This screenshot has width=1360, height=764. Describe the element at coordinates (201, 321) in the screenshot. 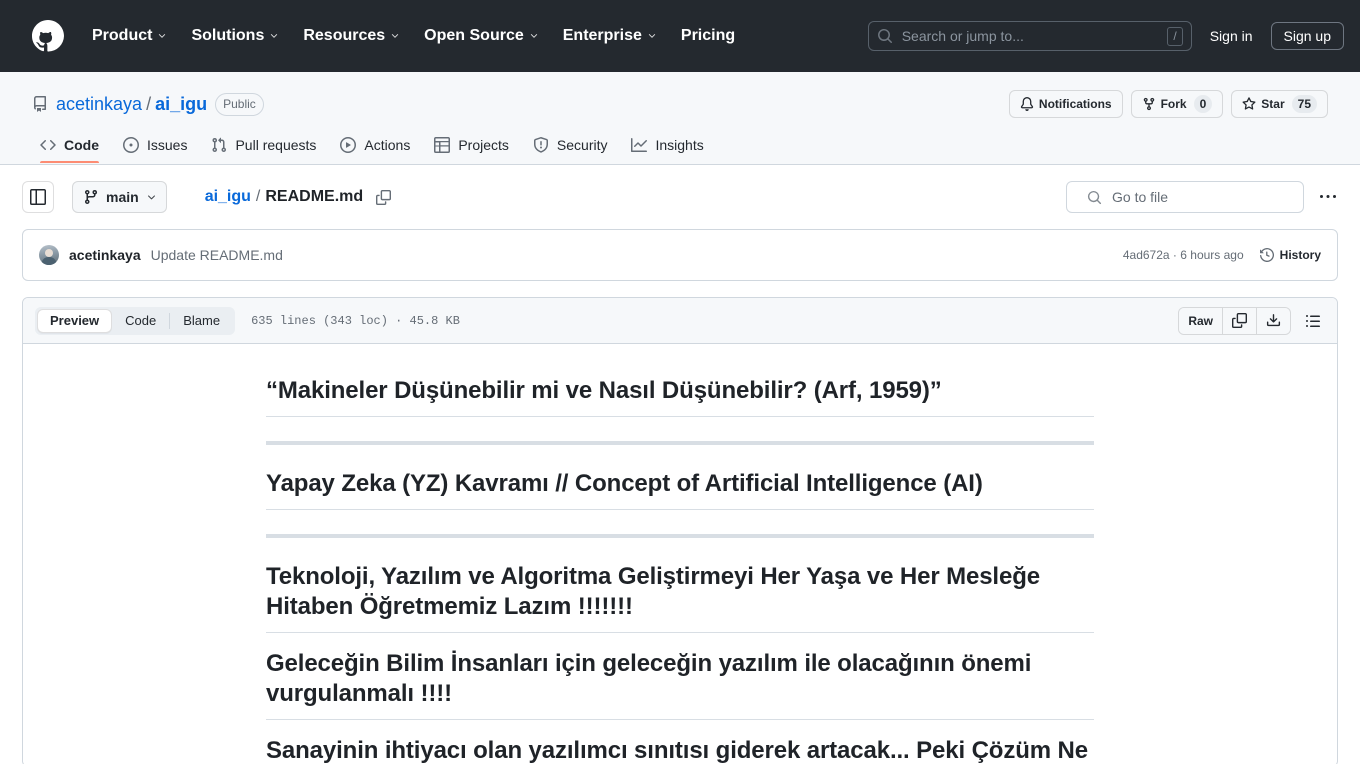

I see `tab-blame: Blame` at that location.